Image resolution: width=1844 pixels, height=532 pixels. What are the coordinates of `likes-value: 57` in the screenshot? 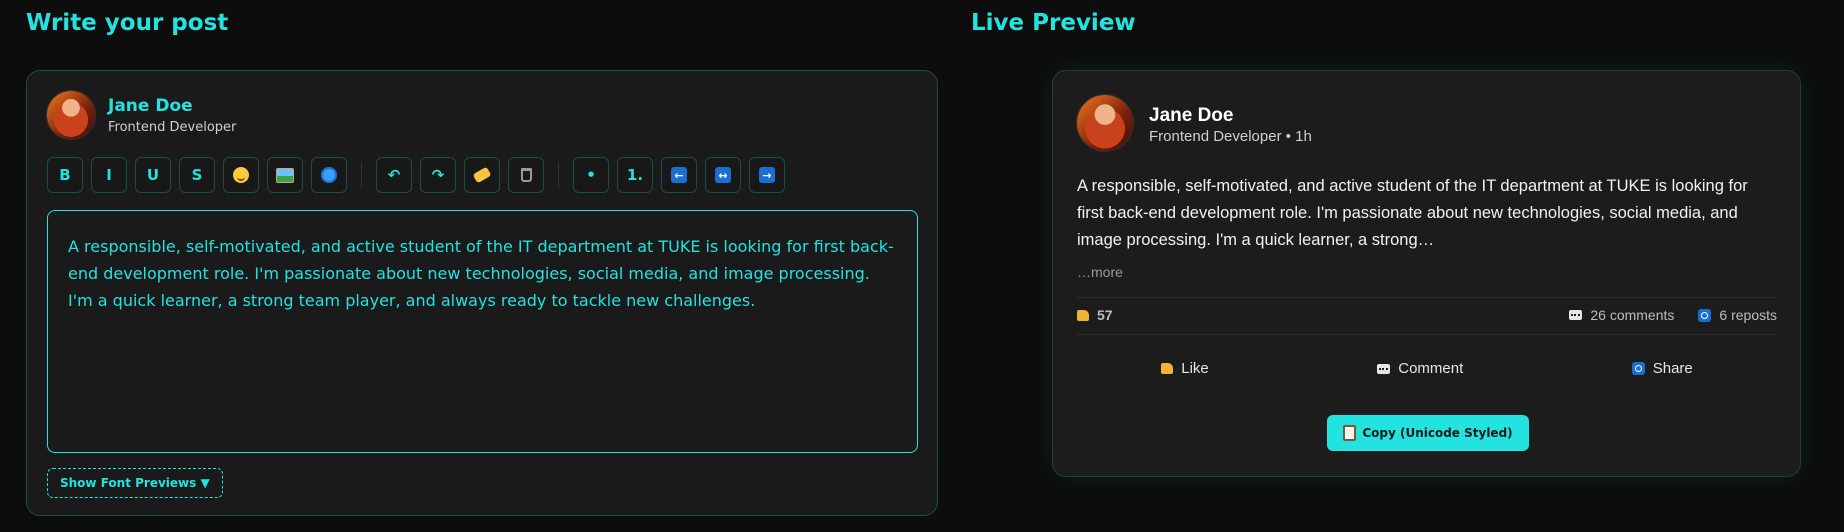 It's located at (1105, 315).